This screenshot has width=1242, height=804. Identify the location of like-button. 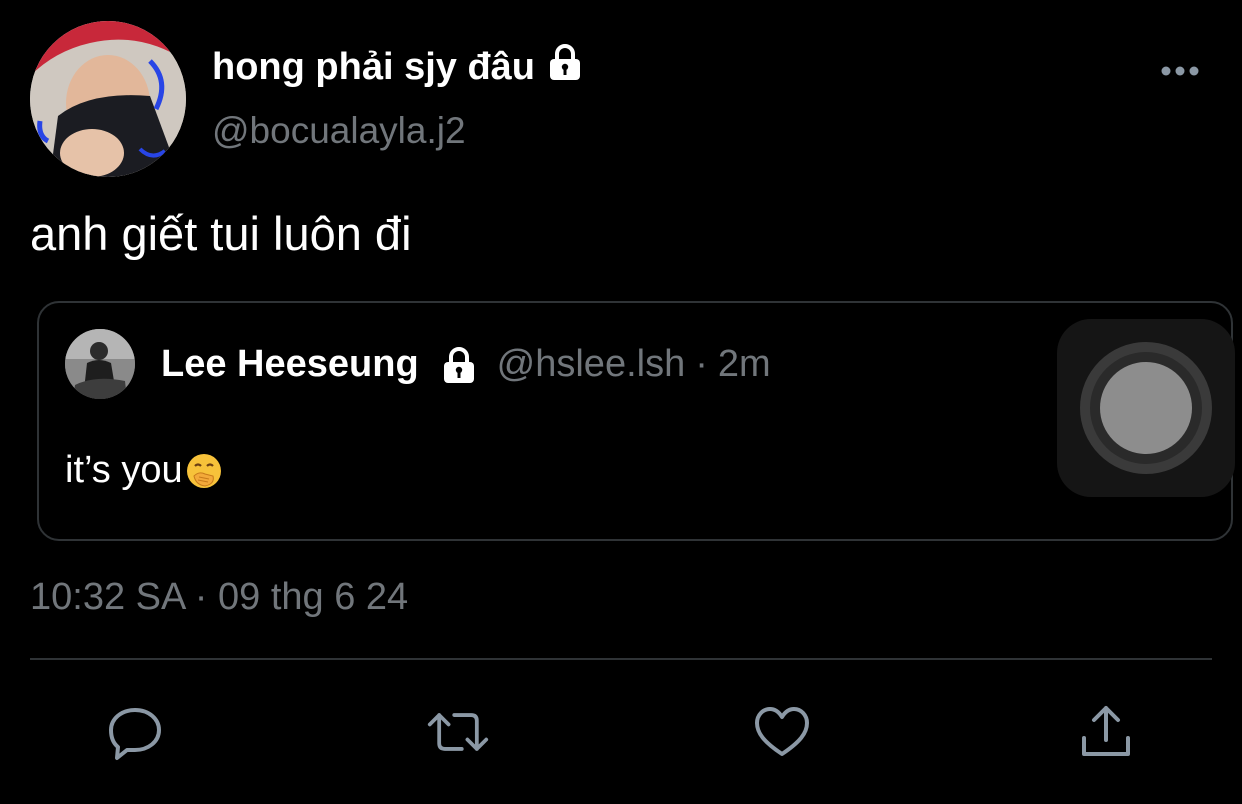
(782, 732).